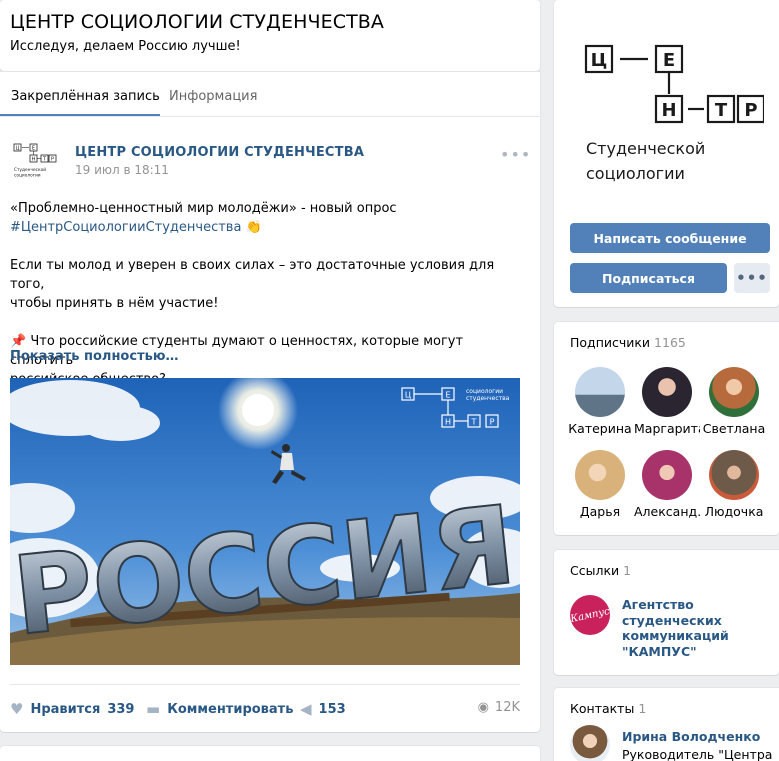  Describe the element at coordinates (668, 110) in the screenshot. I see `logo-letter: Н` at that location.